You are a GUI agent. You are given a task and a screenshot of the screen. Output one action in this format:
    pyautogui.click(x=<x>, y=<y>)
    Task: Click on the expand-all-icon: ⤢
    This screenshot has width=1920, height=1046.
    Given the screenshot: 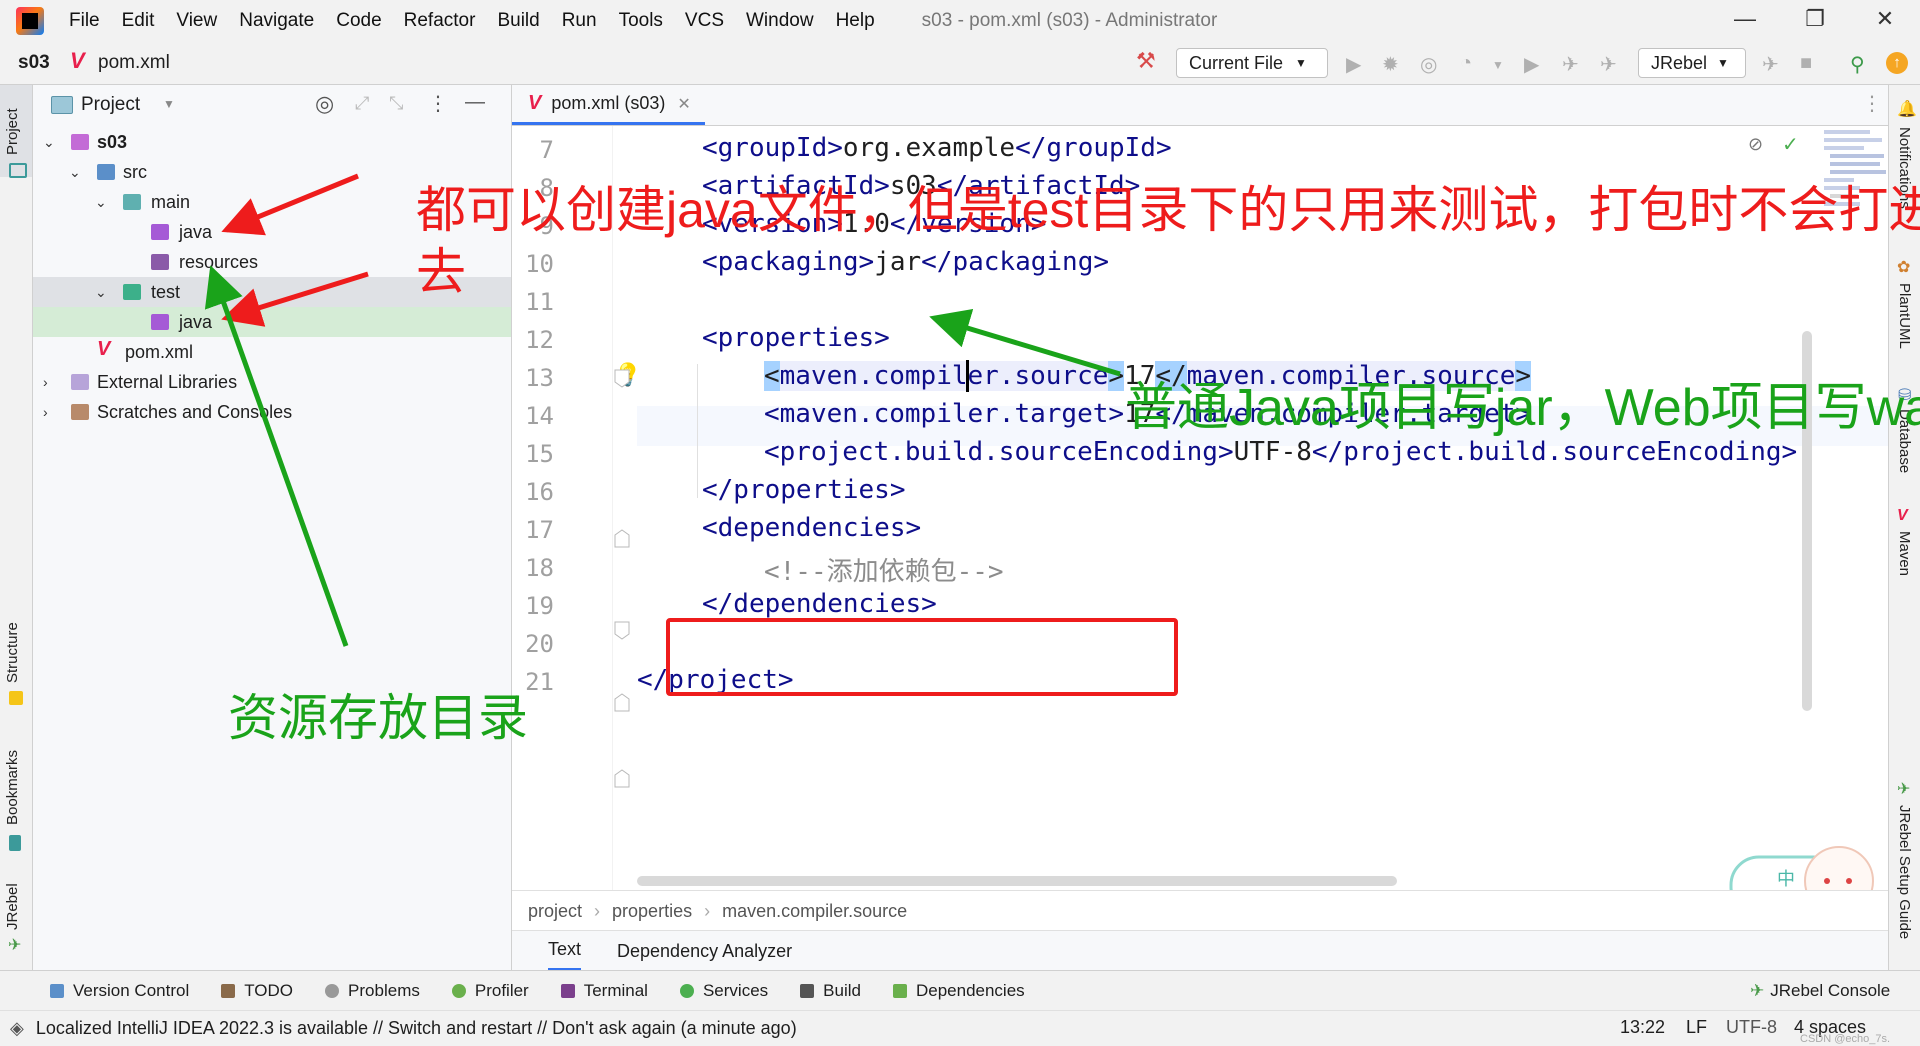 What is the action you would take?
    pyautogui.click(x=362, y=103)
    